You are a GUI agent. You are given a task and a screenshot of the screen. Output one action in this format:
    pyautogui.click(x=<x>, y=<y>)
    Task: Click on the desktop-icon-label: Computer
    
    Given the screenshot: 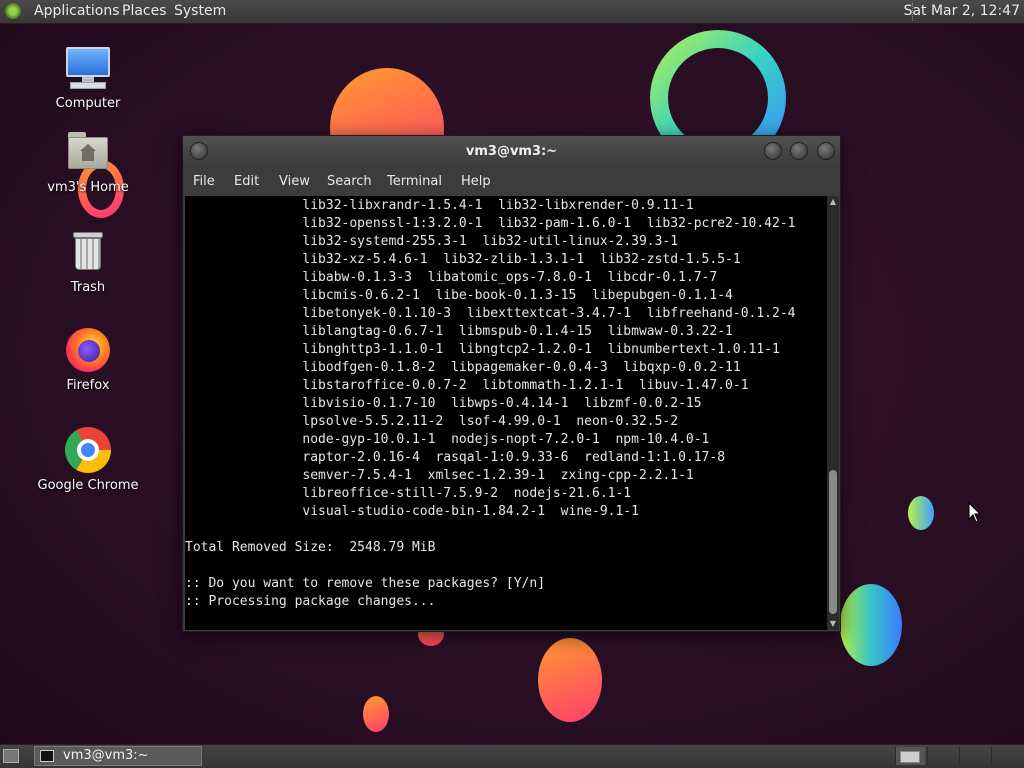 What is the action you would take?
    pyautogui.click(x=88, y=103)
    